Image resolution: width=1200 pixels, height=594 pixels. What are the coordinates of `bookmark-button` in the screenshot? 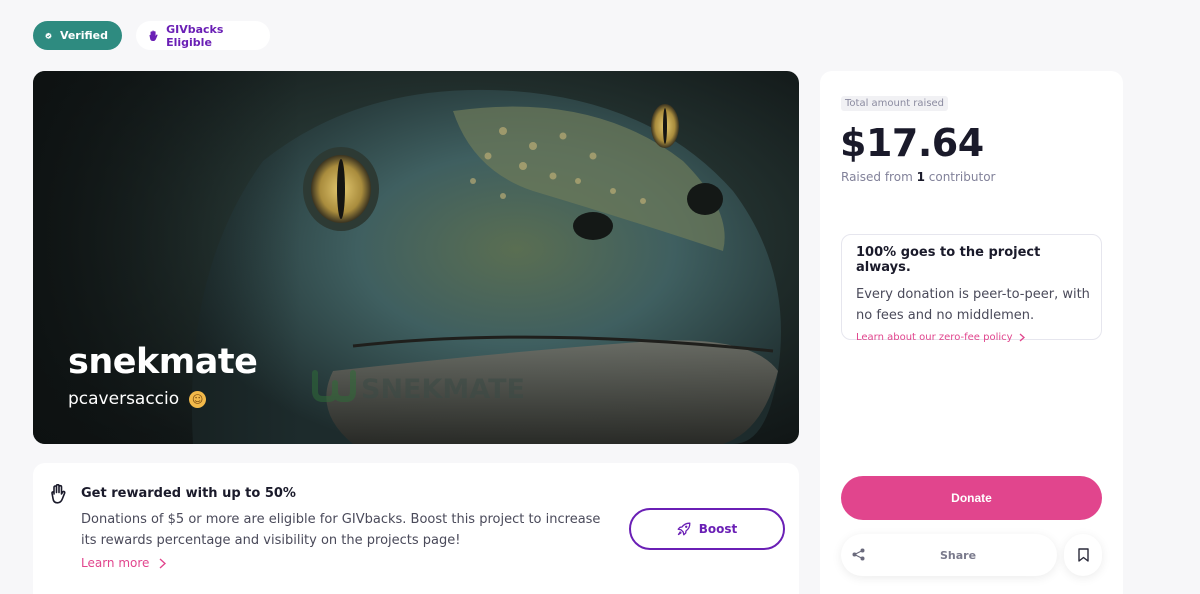 It's located at (1083, 555).